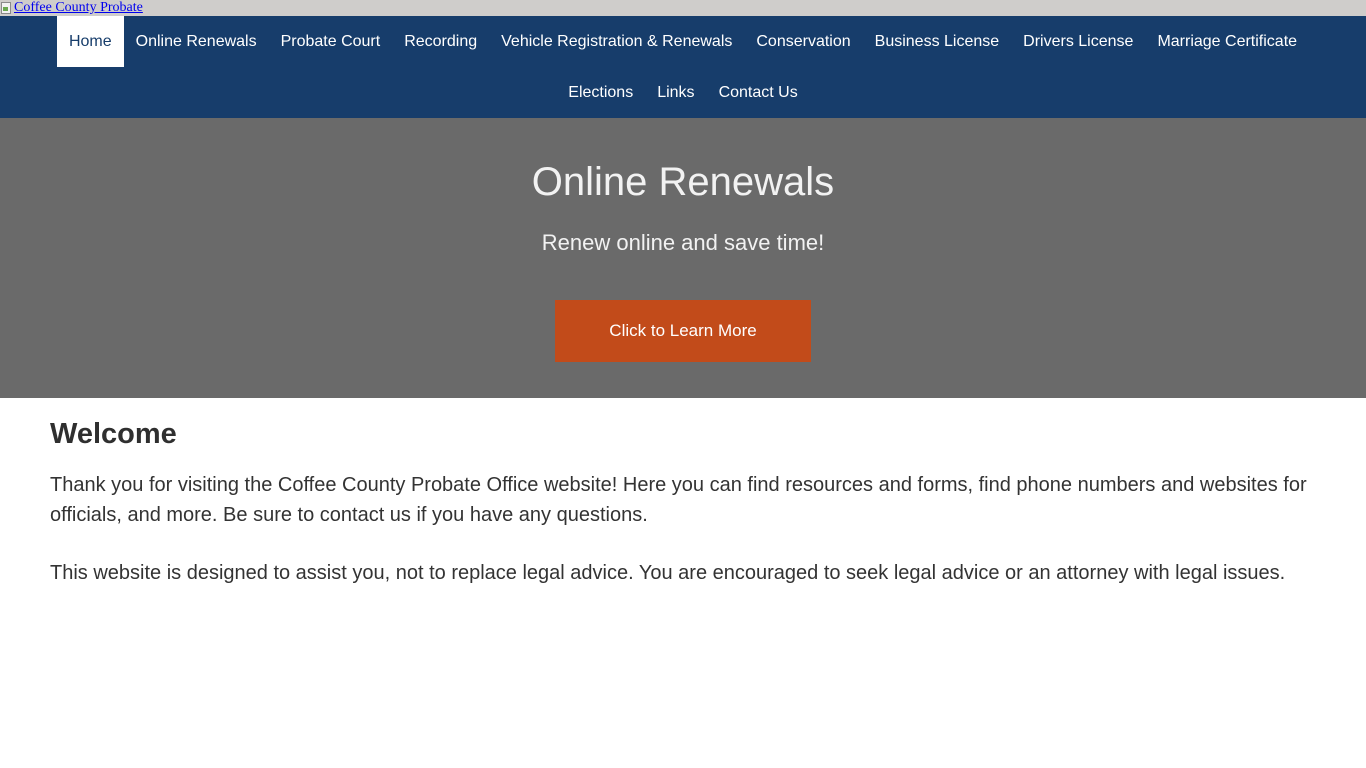 Image resolution: width=1366 pixels, height=768 pixels. What do you see at coordinates (113, 434) in the screenshot?
I see `welcome-heading: Welcome` at bounding box center [113, 434].